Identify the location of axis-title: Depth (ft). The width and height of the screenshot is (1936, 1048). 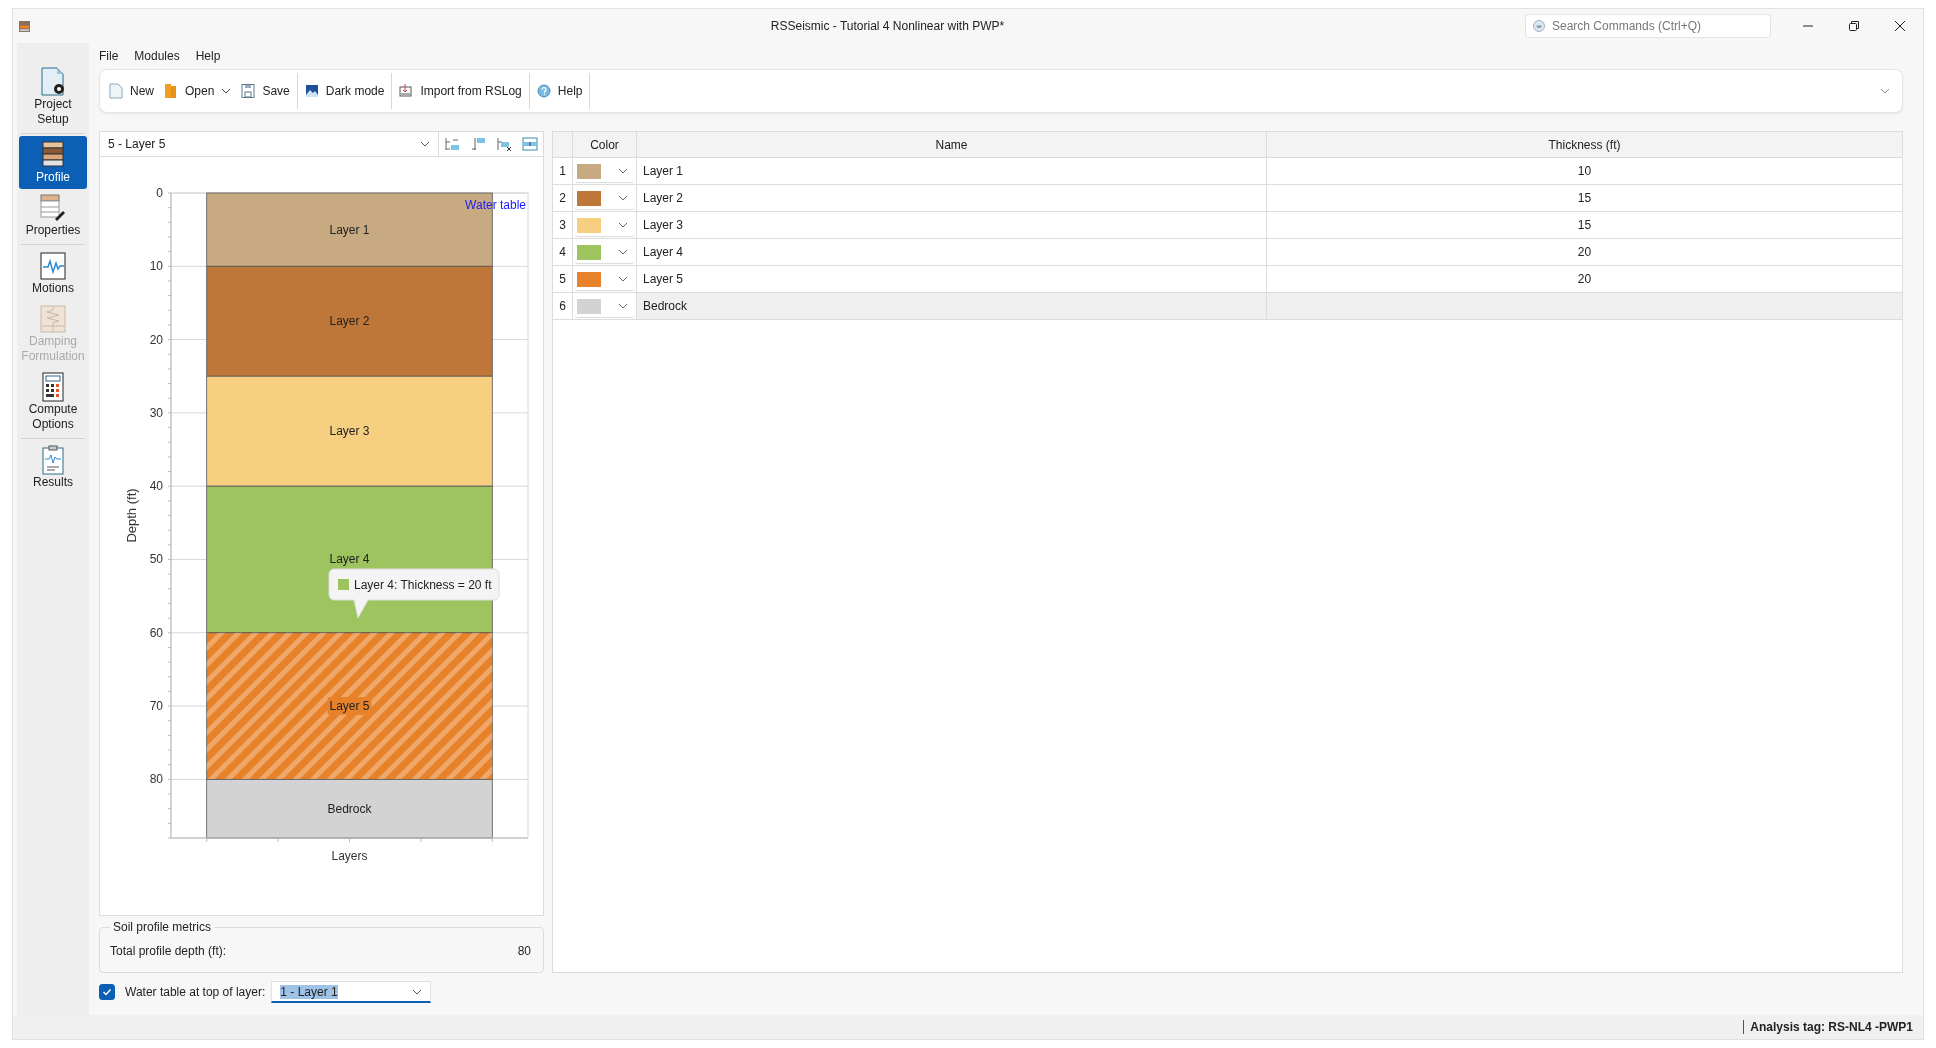
(131, 515).